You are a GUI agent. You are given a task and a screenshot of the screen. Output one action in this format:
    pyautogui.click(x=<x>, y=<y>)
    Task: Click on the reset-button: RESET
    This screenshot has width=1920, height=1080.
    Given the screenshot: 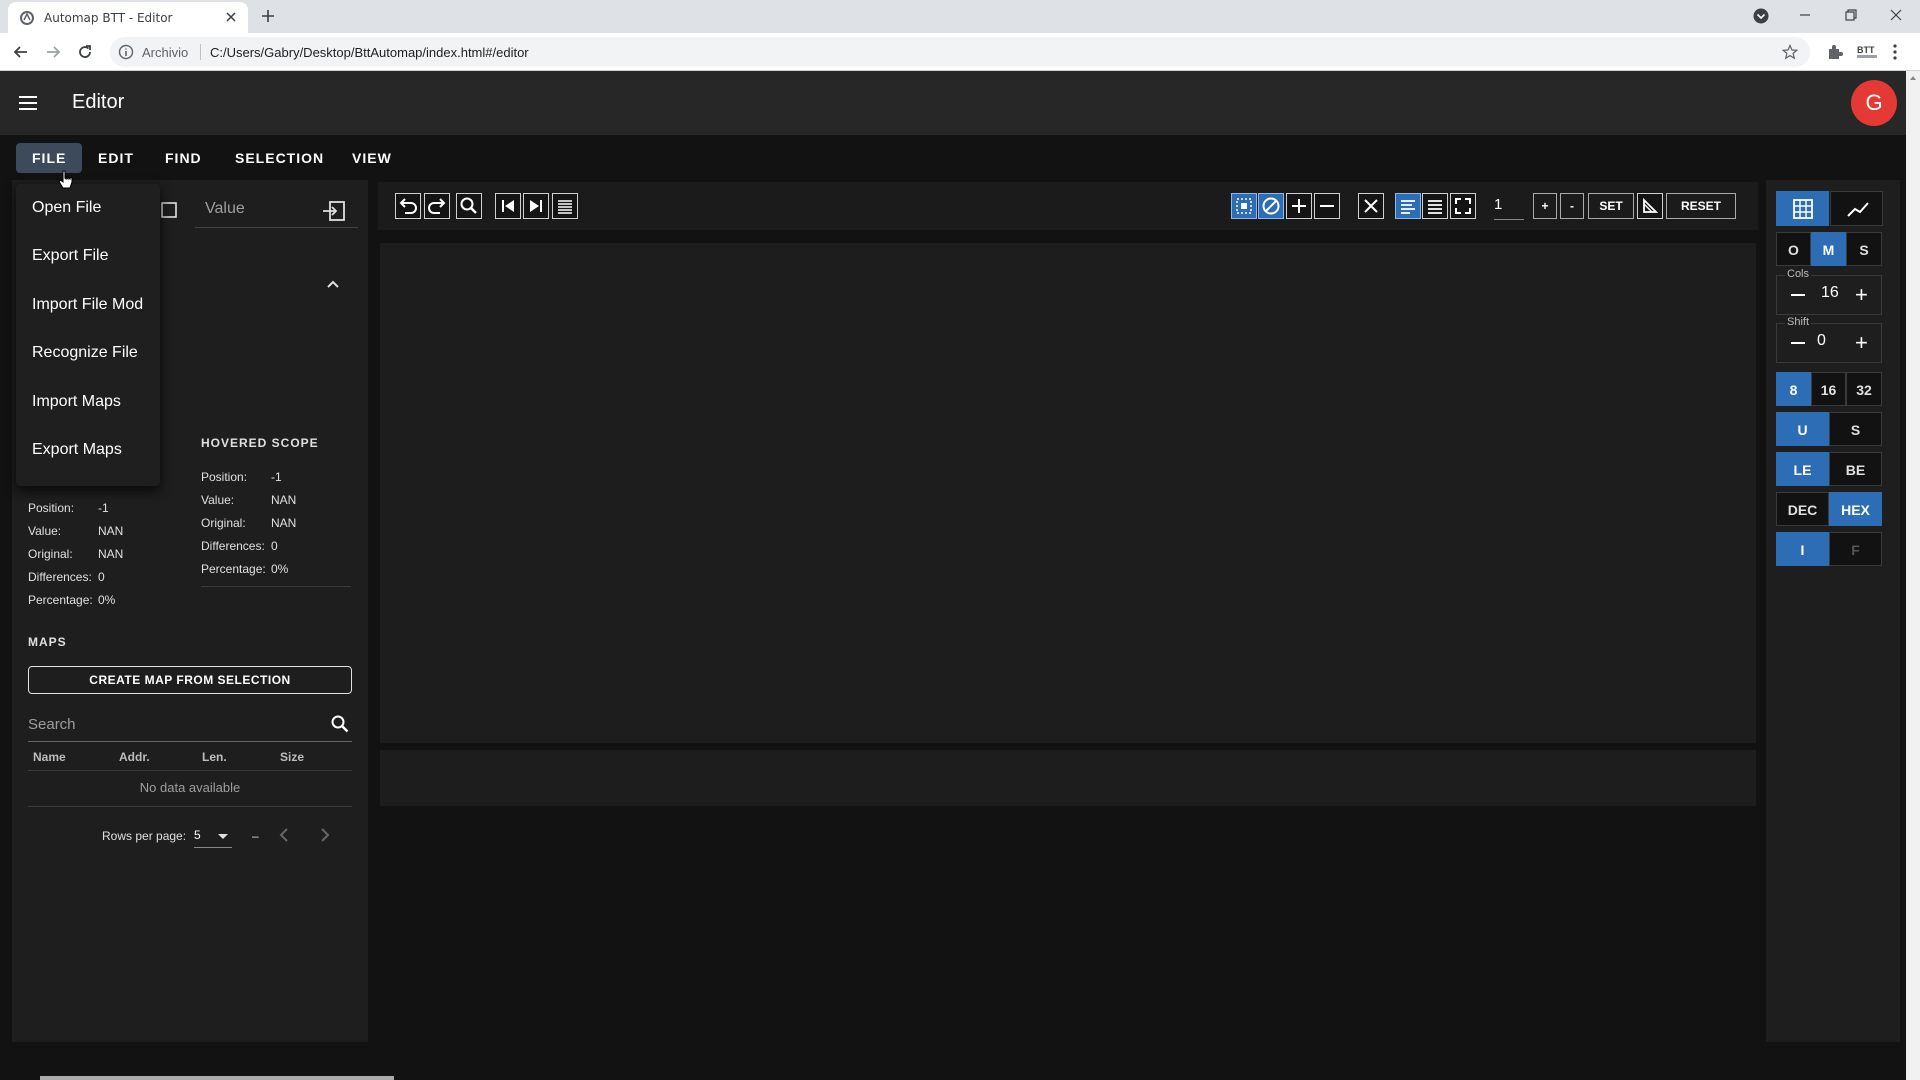 What is the action you would take?
    pyautogui.click(x=1701, y=206)
    